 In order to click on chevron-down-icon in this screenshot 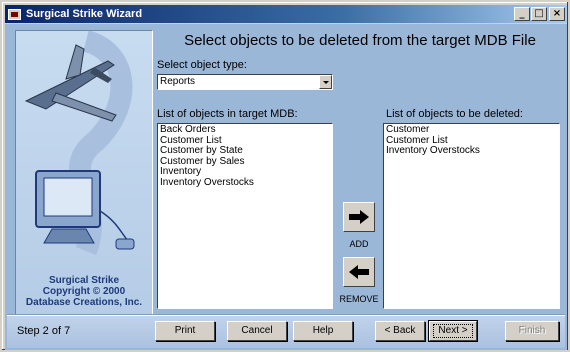, I will do `click(325, 82)`.